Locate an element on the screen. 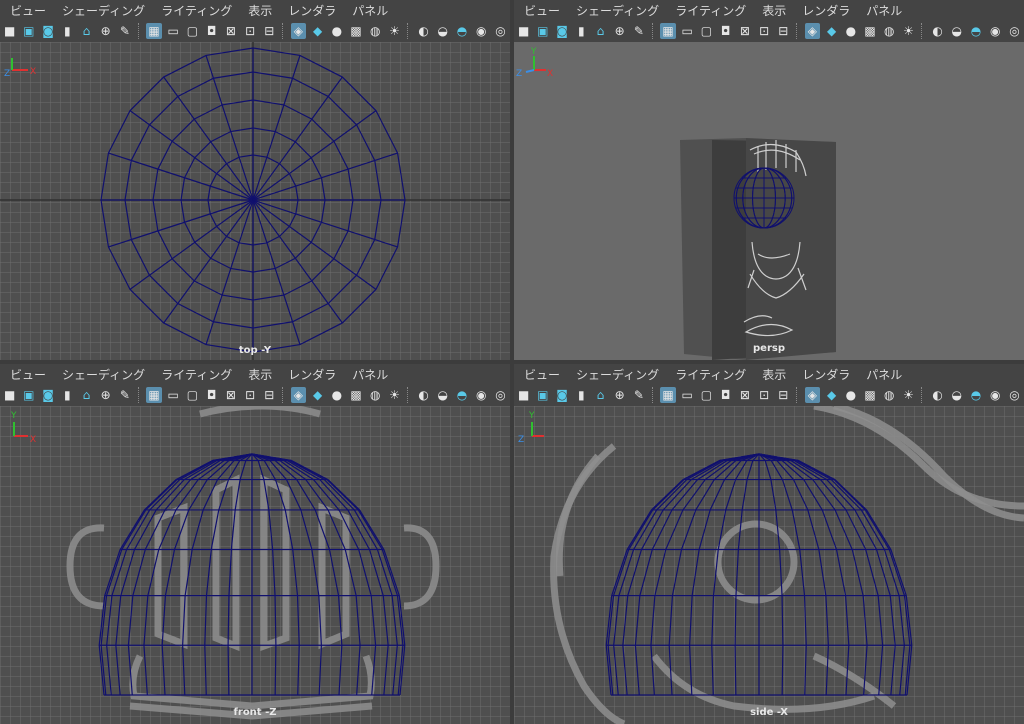 Image resolution: width=1024 pixels, height=724 pixels. field-chart-icon: ⊠ is located at coordinates (230, 395).